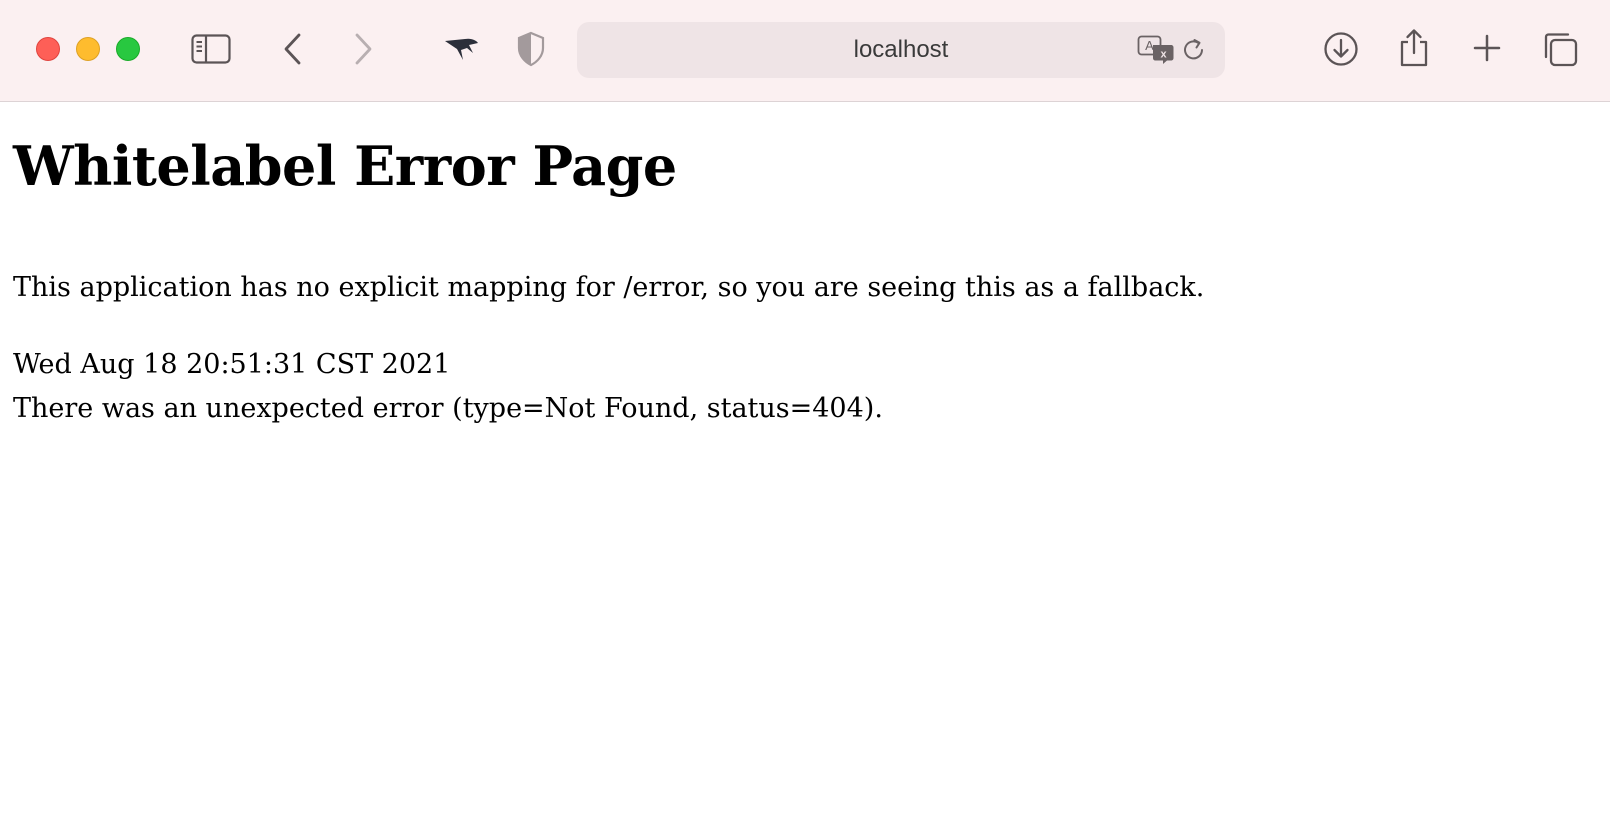 This screenshot has height=826, width=1610. What do you see at coordinates (293, 49) in the screenshot?
I see `chevron-left-icon` at bounding box center [293, 49].